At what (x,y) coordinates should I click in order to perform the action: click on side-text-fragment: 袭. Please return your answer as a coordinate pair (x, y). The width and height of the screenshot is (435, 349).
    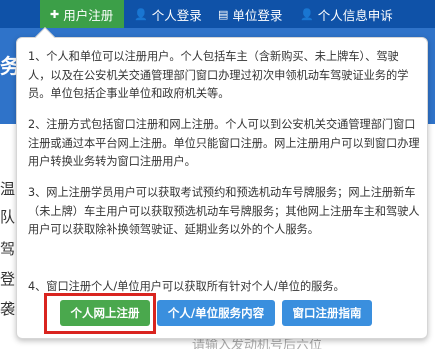
    Looking at the image, I should click on (8, 309).